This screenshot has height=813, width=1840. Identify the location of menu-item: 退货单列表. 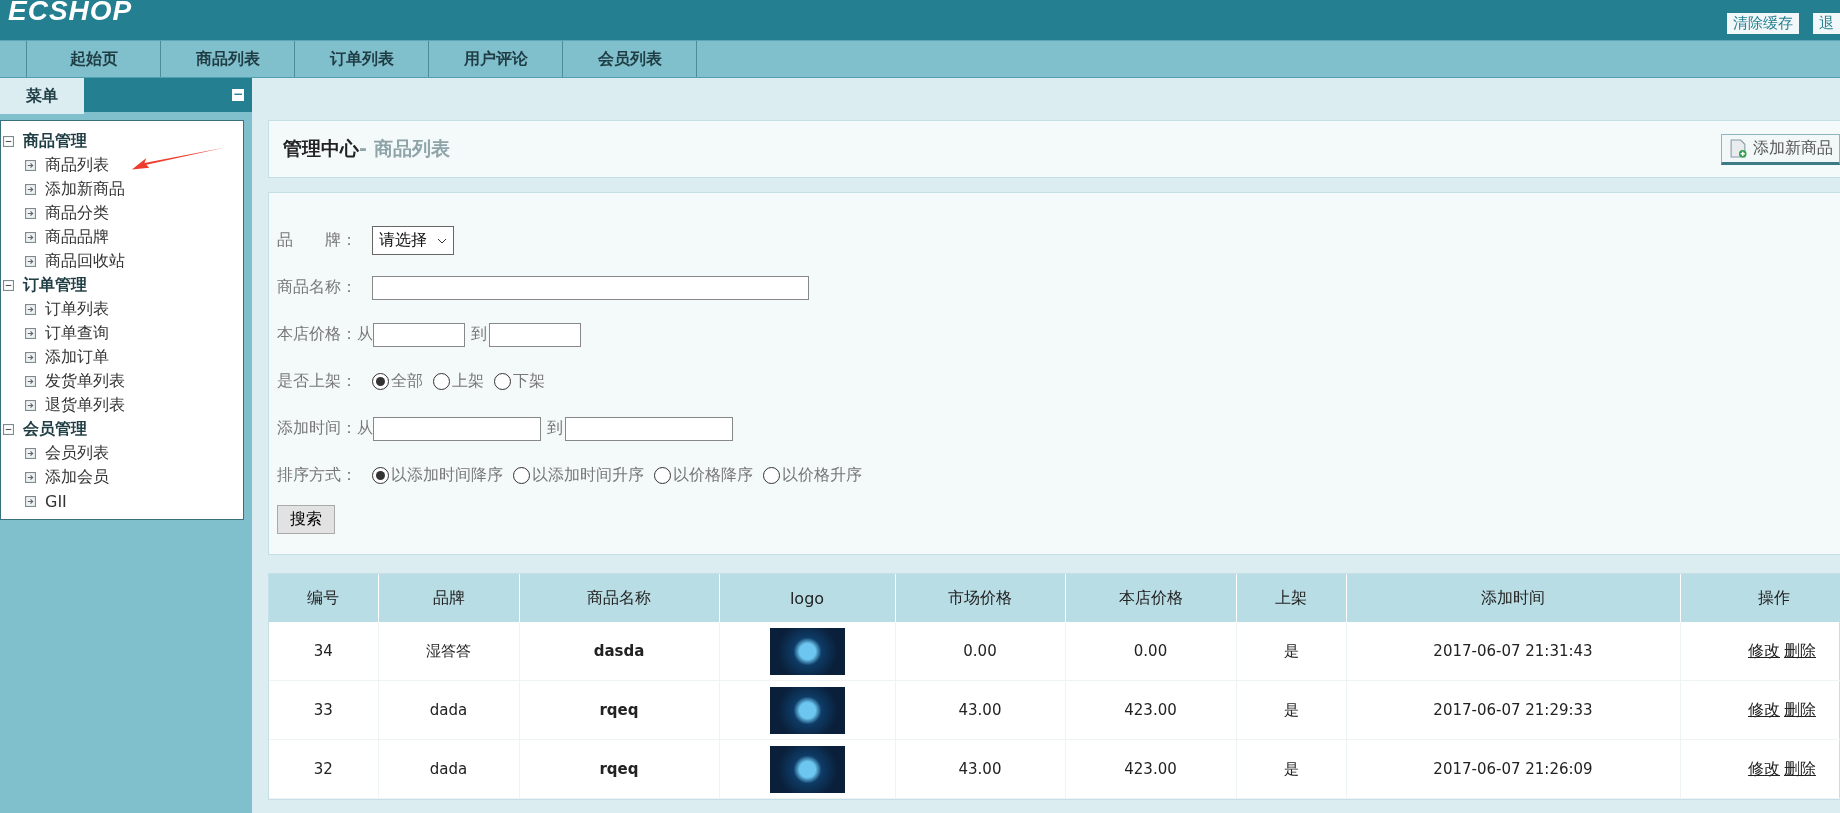
(85, 405).